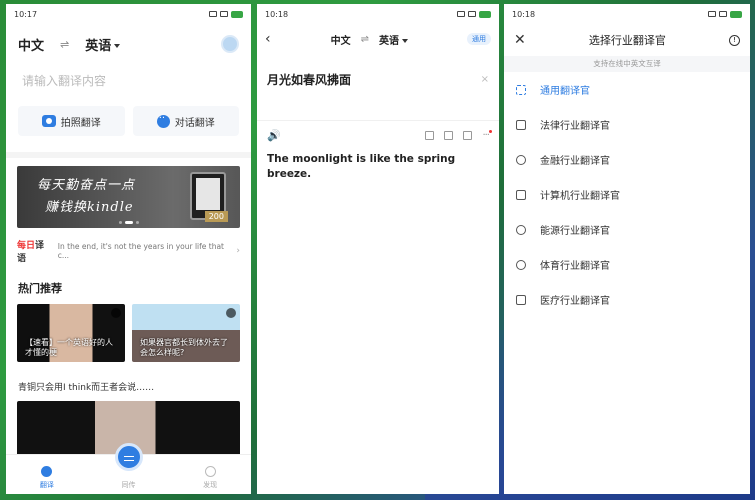 This screenshot has width=755, height=500. I want to click on chat-icon, so click(163, 120).